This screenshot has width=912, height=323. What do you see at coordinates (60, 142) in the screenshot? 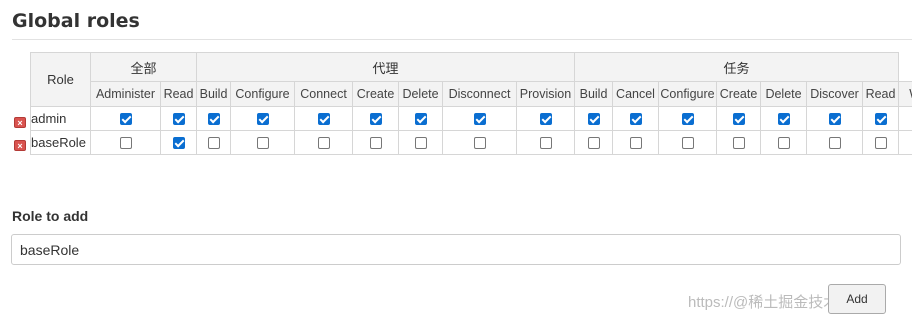
I see `role-name: baseRole` at bounding box center [60, 142].